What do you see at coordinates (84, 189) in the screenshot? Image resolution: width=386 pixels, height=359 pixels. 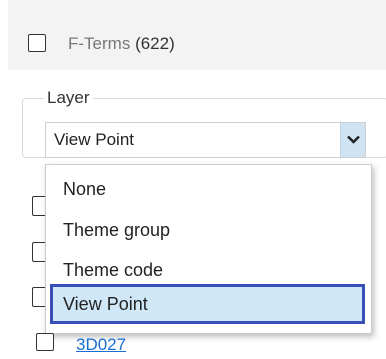 I see `option-none: None` at bounding box center [84, 189].